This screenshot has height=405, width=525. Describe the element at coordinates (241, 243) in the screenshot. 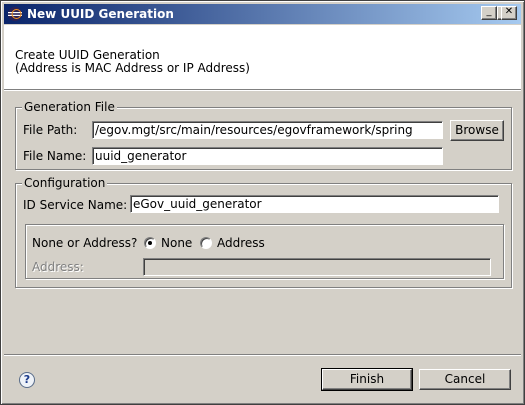

I see `address-radio-label: Address` at that location.